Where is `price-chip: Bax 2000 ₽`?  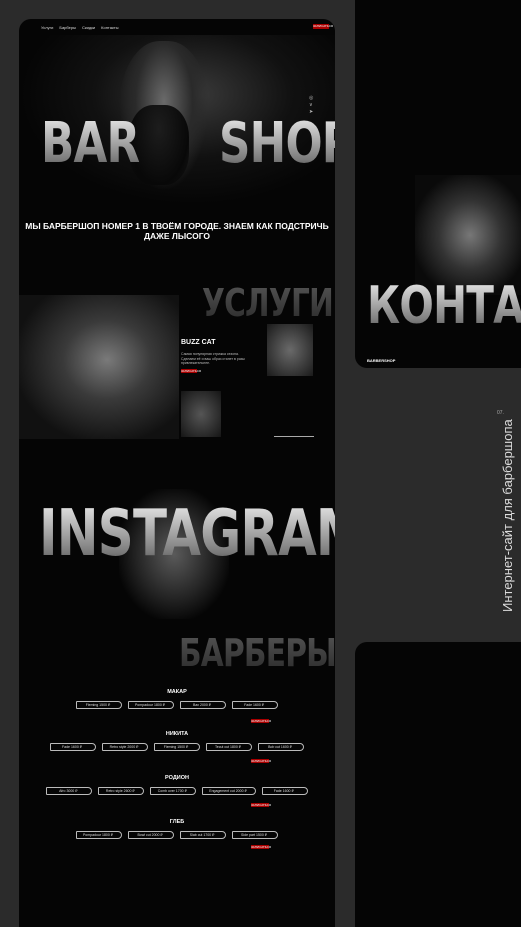
price-chip: Bax 2000 ₽ is located at coordinates (203, 705).